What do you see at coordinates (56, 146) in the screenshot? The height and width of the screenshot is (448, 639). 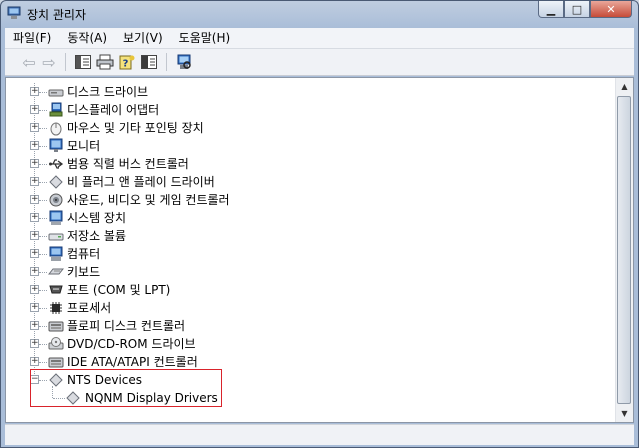 I see `monitor-icon` at bounding box center [56, 146].